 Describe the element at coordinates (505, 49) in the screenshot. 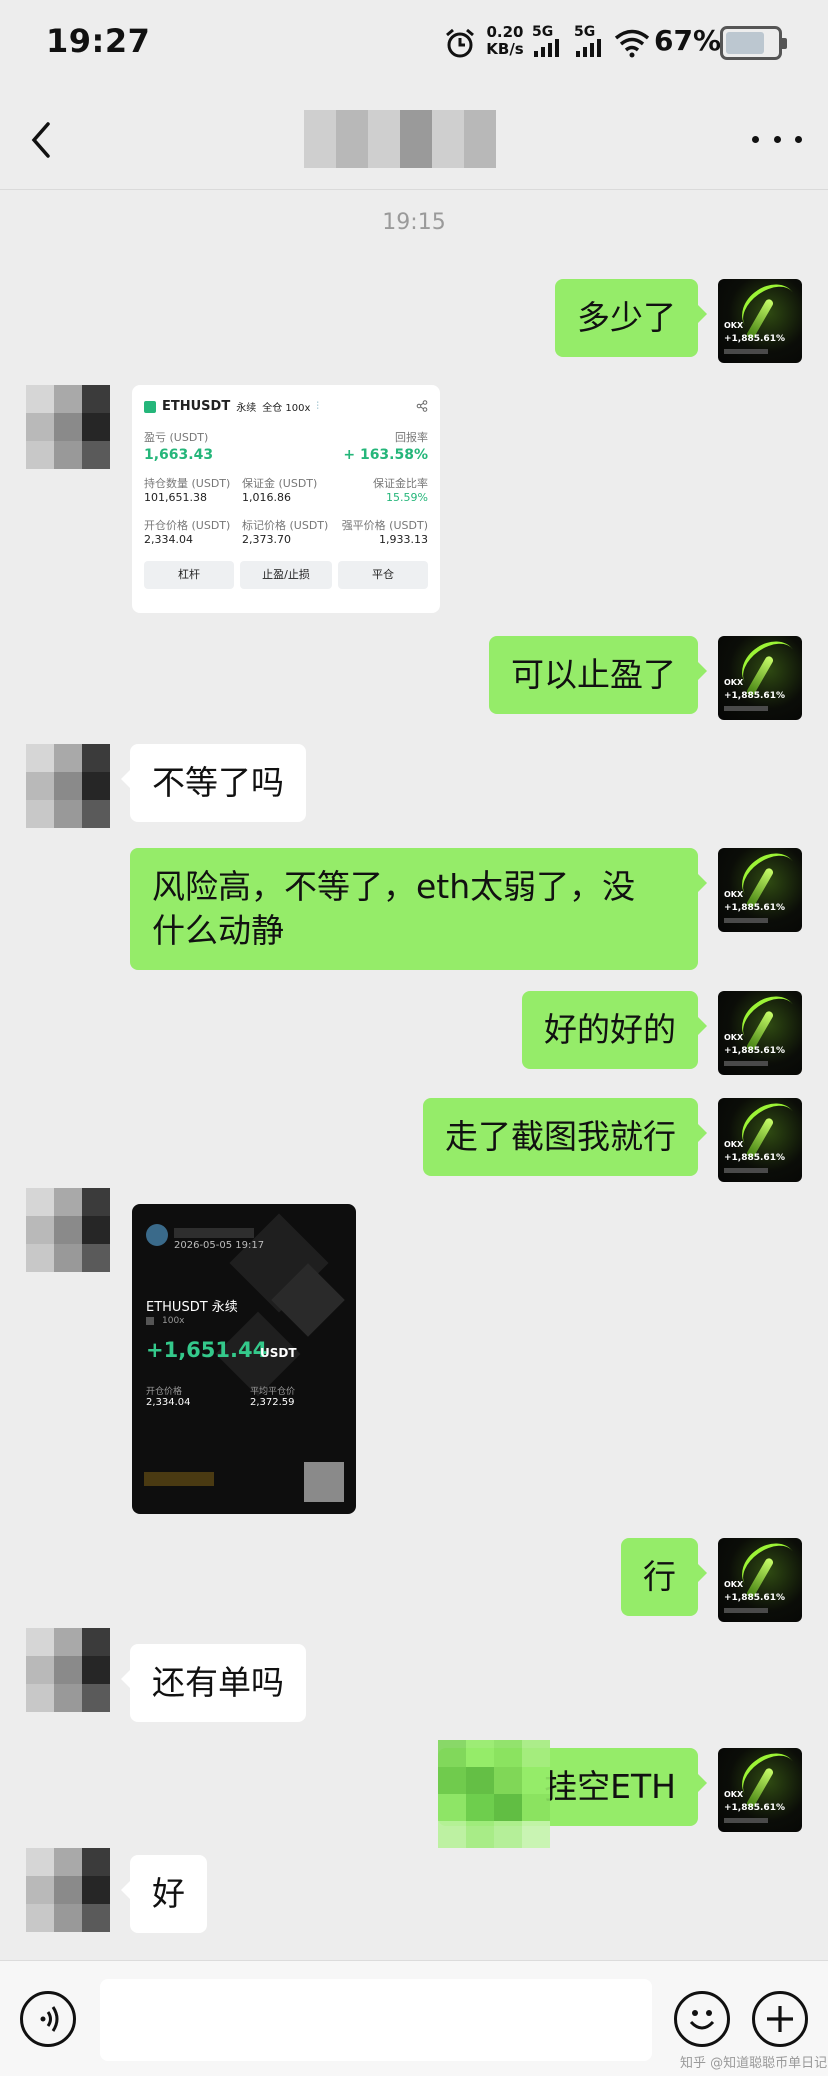

I see `net-speed-unit: KB/s` at that location.